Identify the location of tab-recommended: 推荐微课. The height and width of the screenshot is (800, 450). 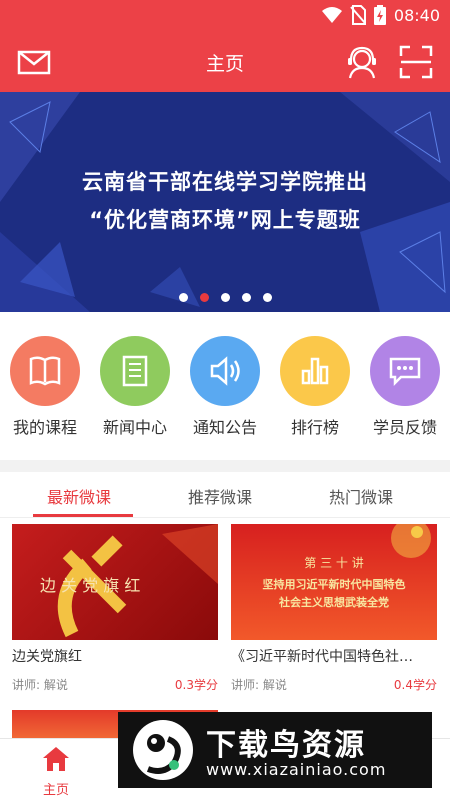
(220, 496).